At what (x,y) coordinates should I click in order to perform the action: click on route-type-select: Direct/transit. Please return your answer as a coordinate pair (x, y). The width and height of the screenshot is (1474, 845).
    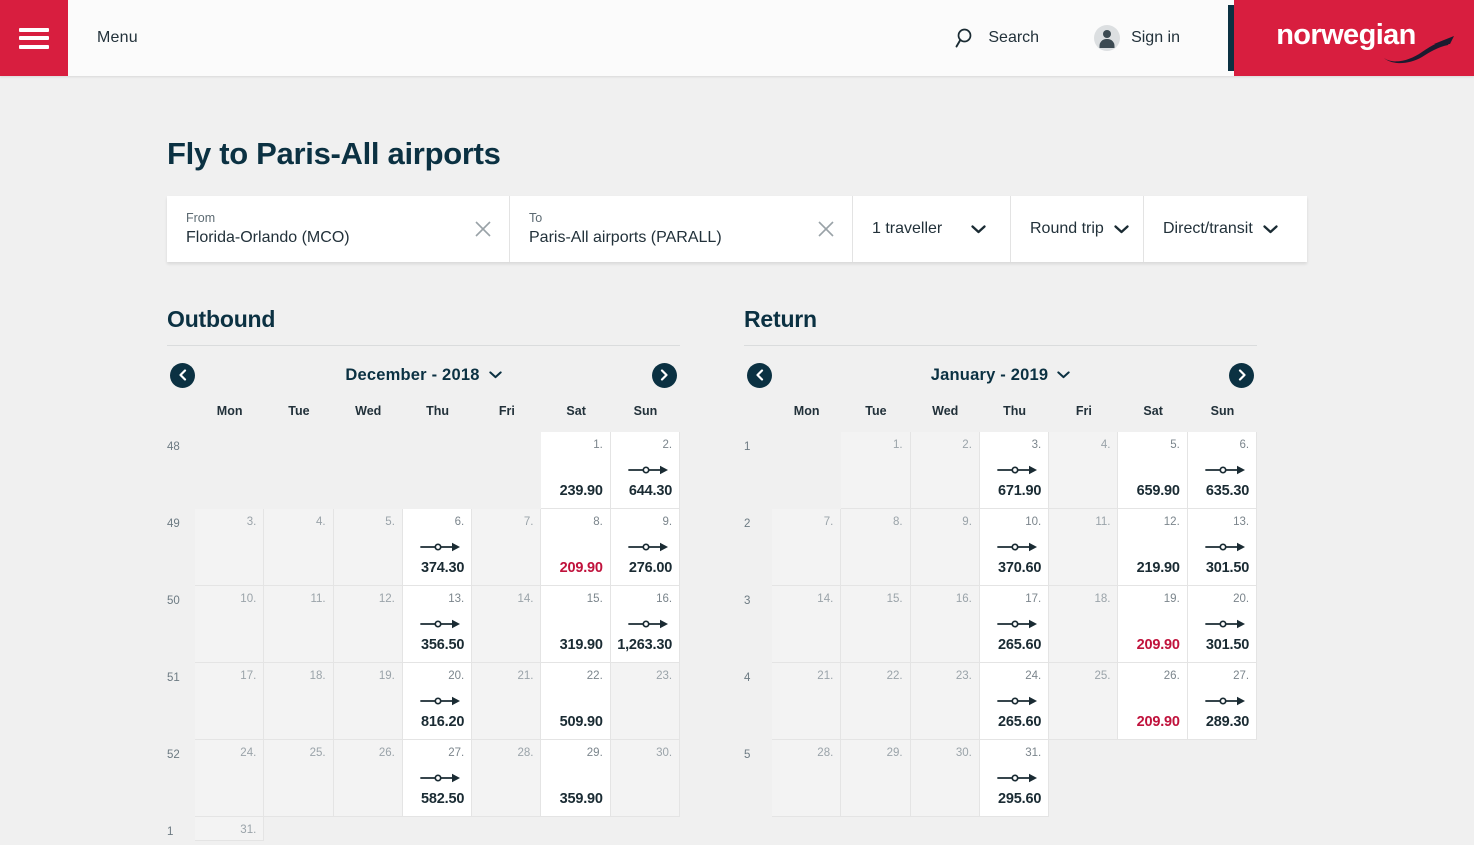
    Looking at the image, I should click on (1225, 229).